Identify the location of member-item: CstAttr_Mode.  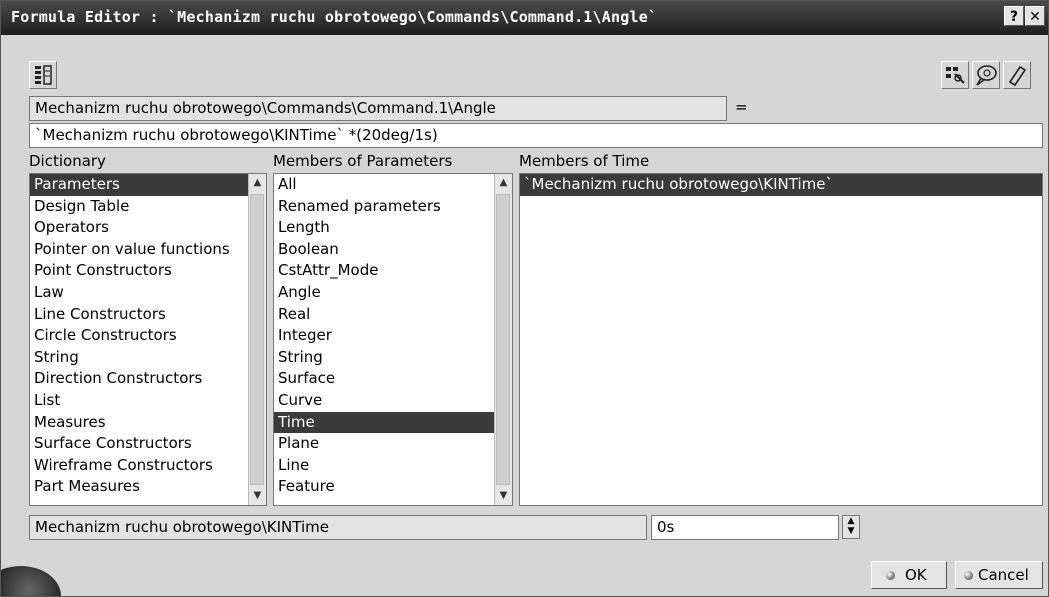
(393, 271).